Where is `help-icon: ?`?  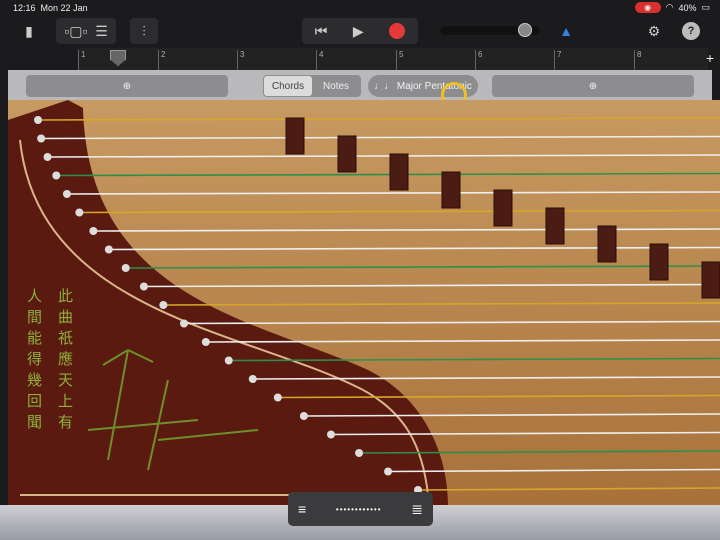 help-icon: ? is located at coordinates (691, 31).